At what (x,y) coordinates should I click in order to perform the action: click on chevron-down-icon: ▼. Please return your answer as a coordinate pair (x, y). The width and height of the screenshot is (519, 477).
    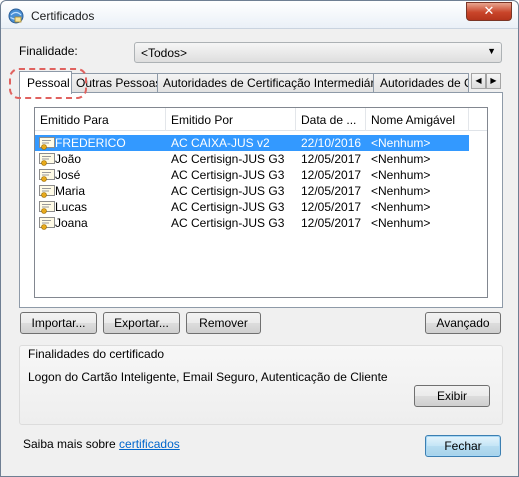
    Looking at the image, I should click on (491, 51).